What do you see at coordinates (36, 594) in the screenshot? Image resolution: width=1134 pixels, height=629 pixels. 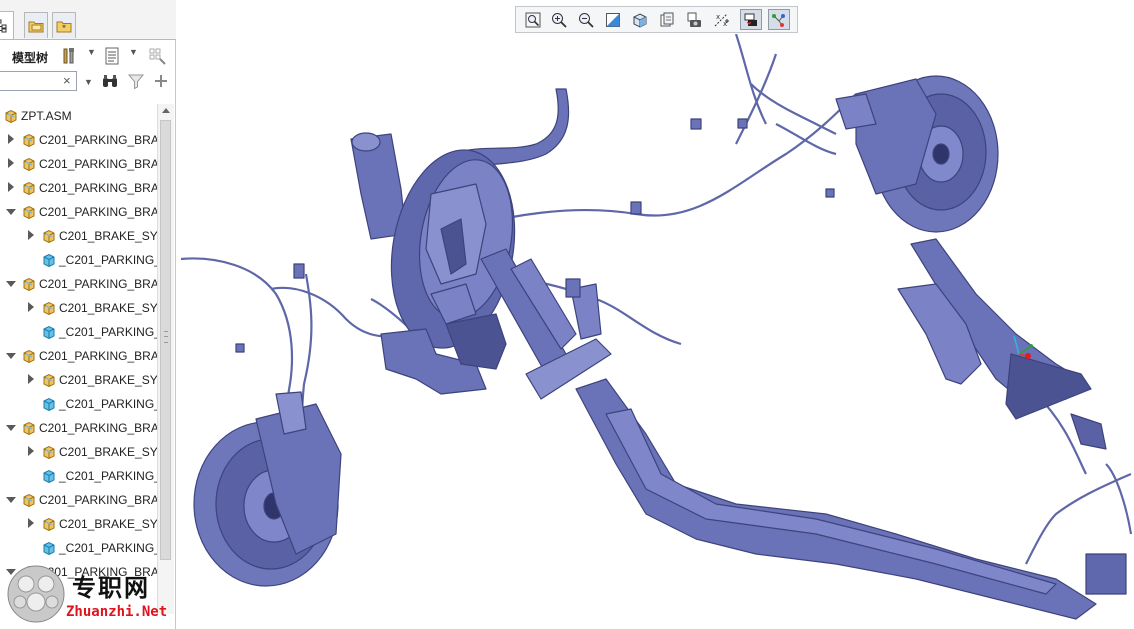 I see `watermark-logo-icon` at bounding box center [36, 594].